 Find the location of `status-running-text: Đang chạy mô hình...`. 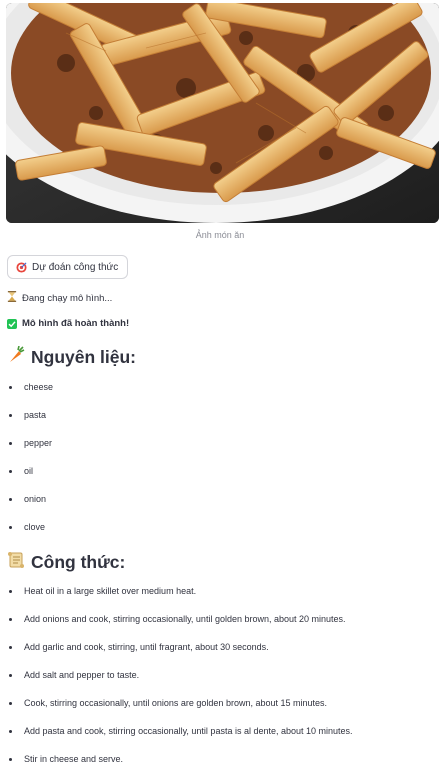

status-running-text: Đang chạy mô hình... is located at coordinates (67, 298).